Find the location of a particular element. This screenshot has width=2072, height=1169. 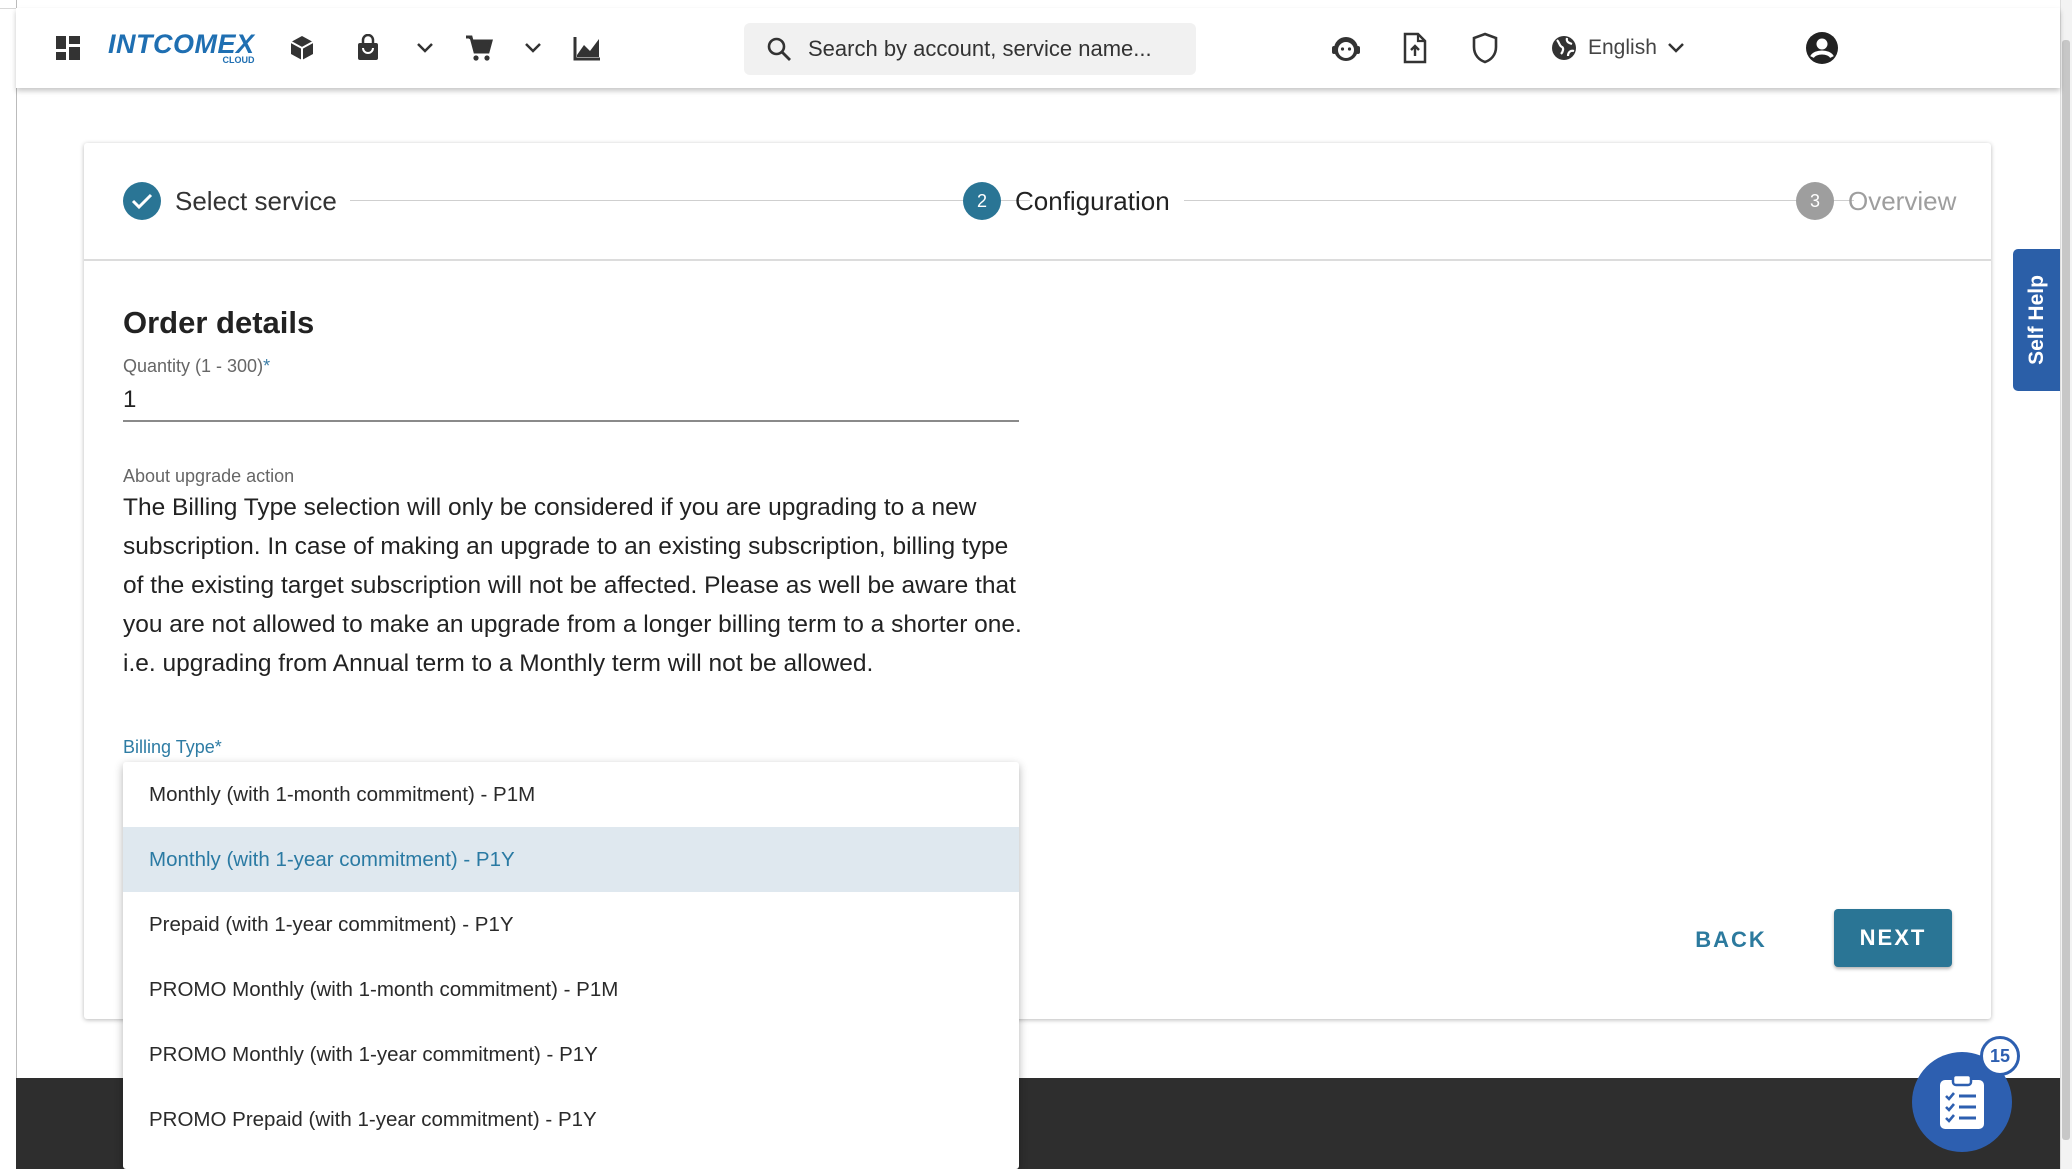

about-upgrade-label: About upgrade action is located at coordinates (209, 476).